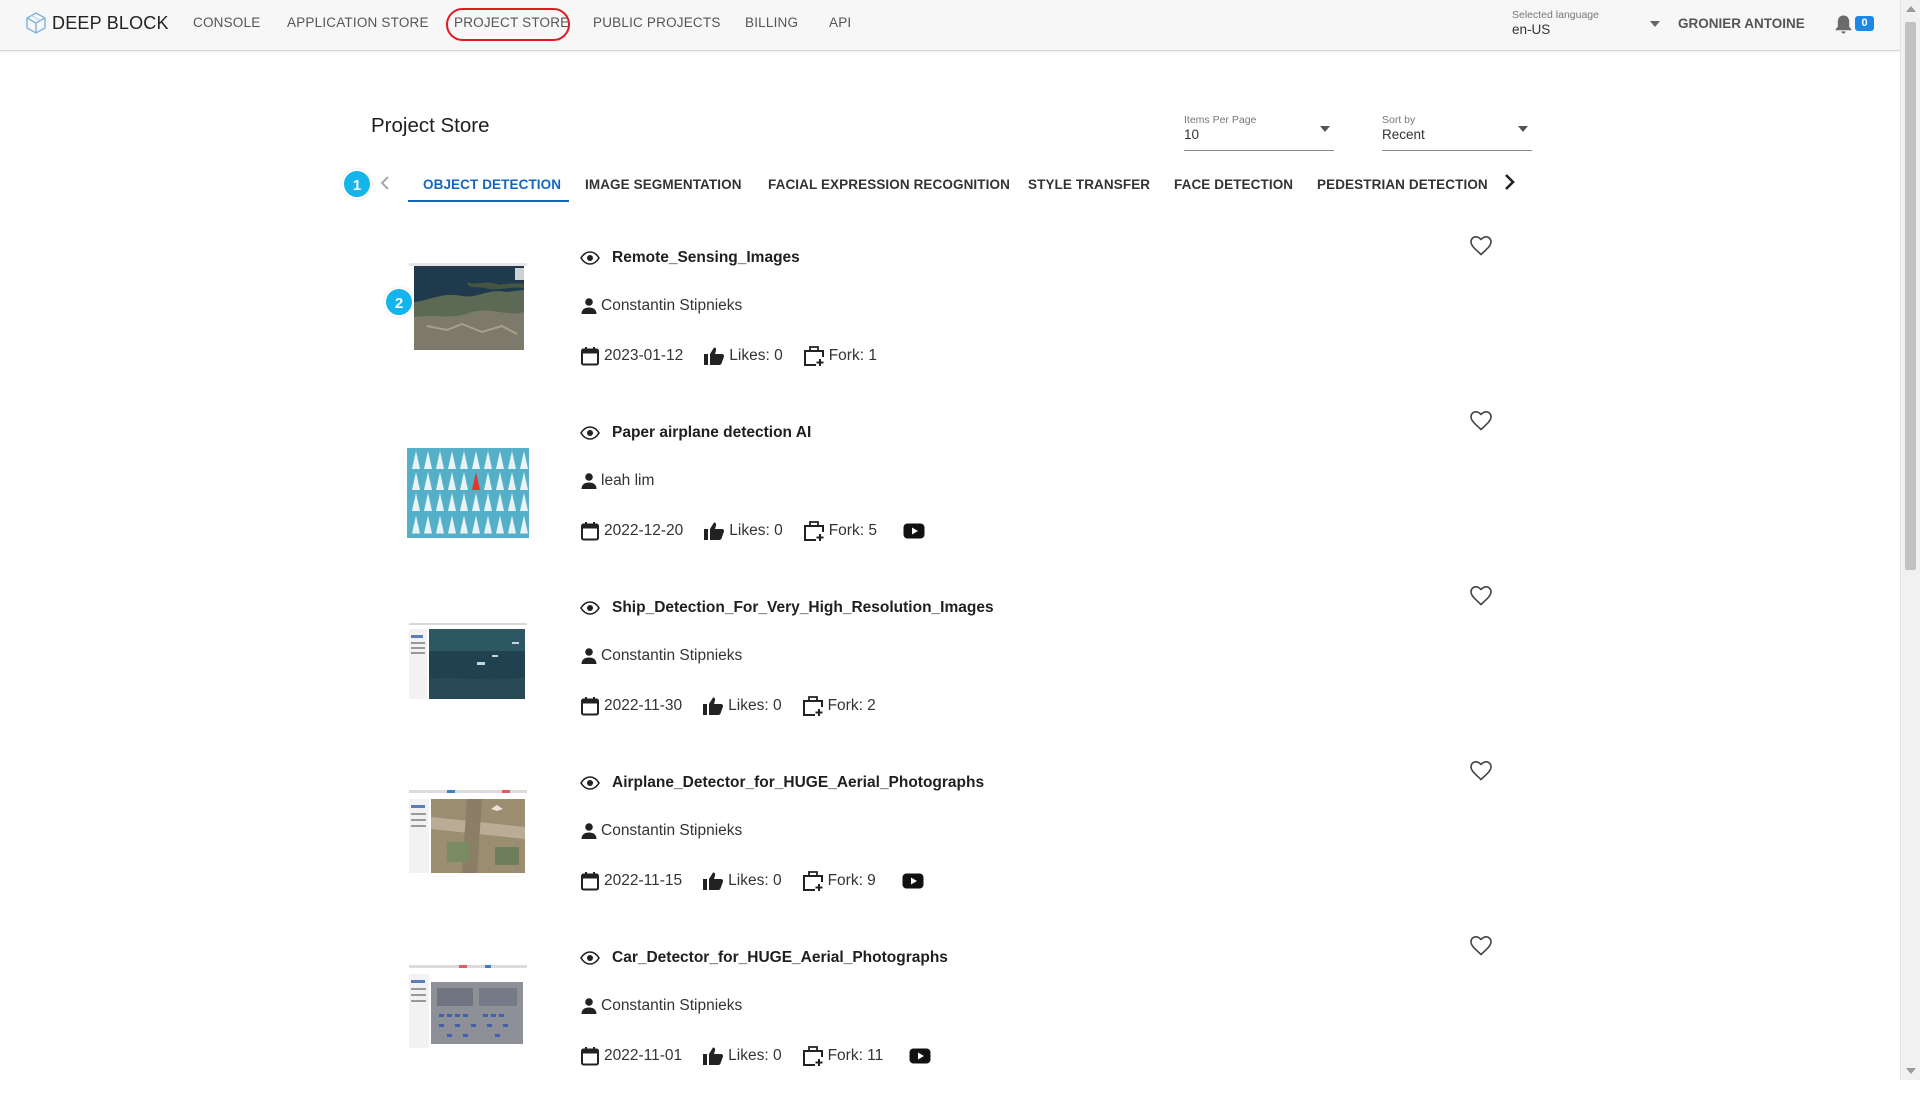 Image resolution: width=1920 pixels, height=1099 pixels. I want to click on project-forks: Fork: 9, so click(839, 881).